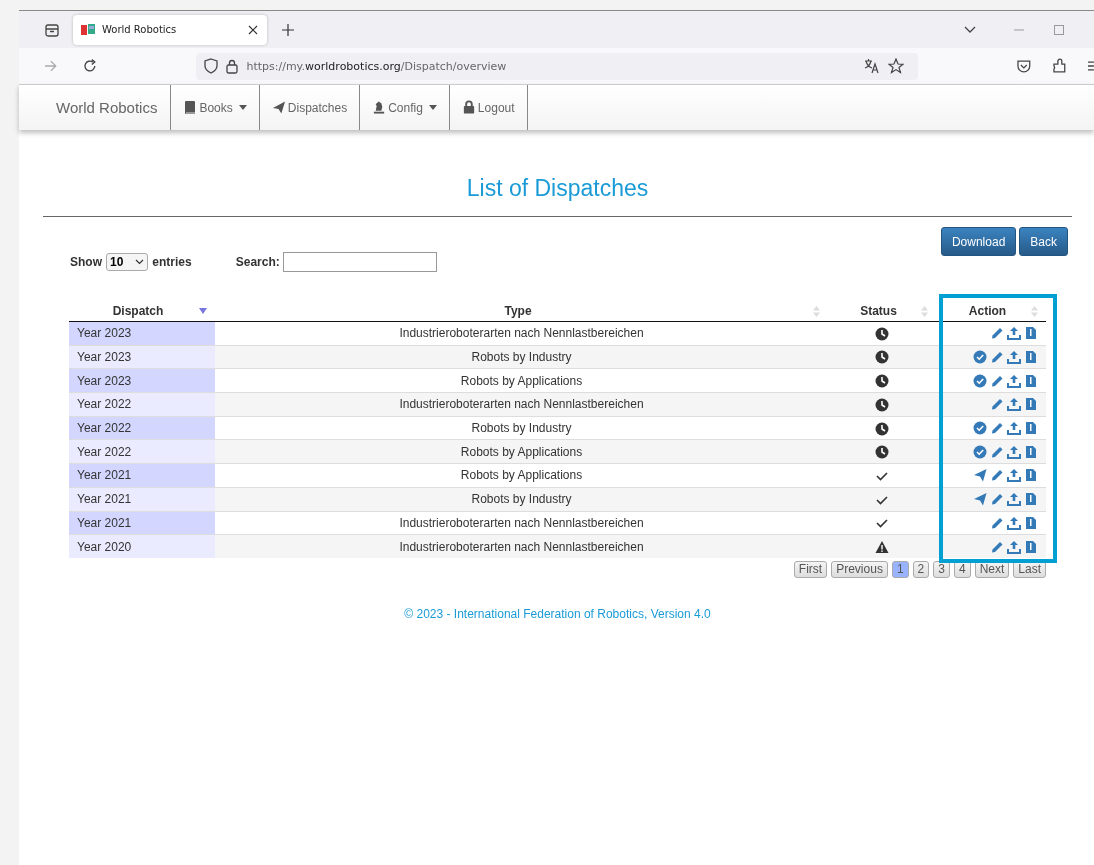  I want to click on search-label: Search:, so click(257, 262).